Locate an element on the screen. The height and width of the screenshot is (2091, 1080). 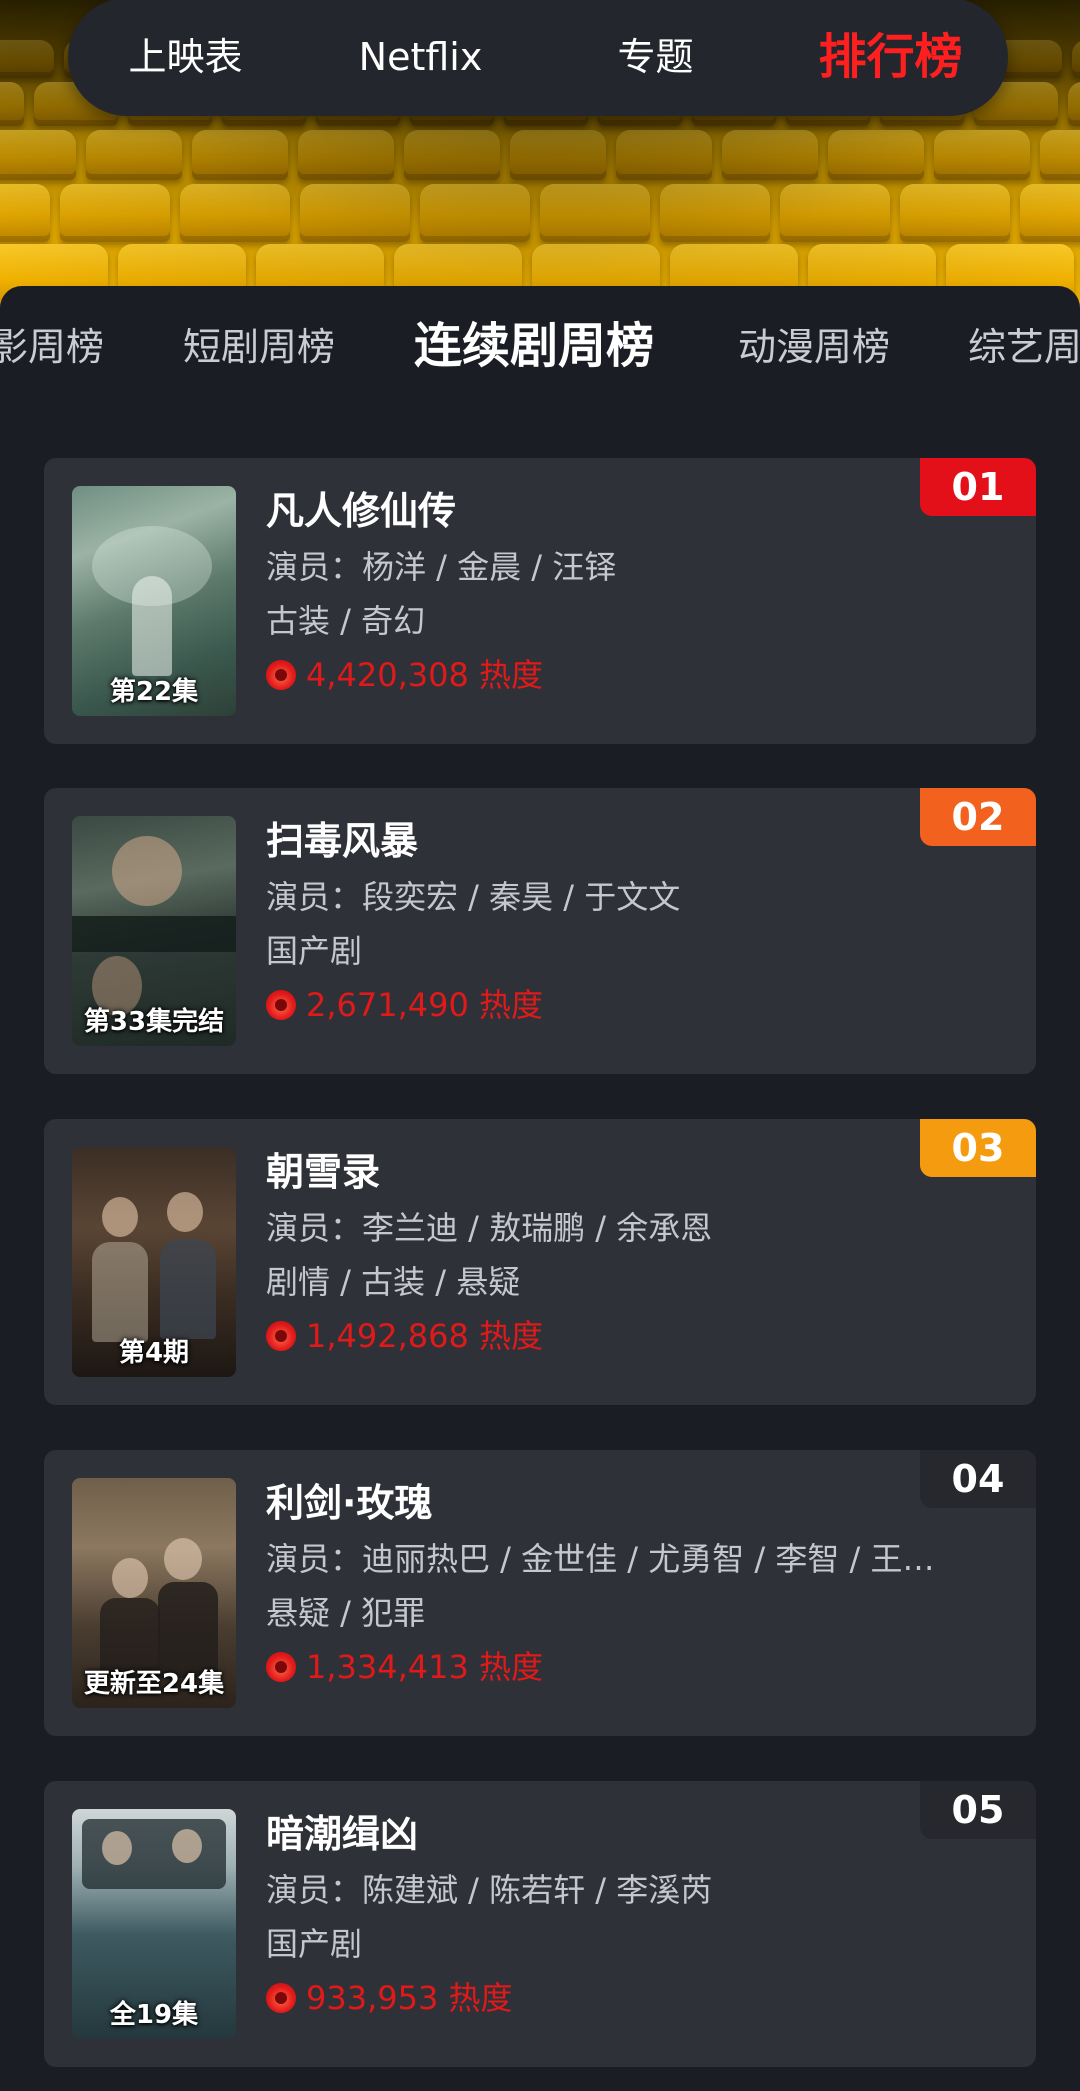
top-nav: 上映表 Netflix 专题 排行榜 is located at coordinates (538, 58).